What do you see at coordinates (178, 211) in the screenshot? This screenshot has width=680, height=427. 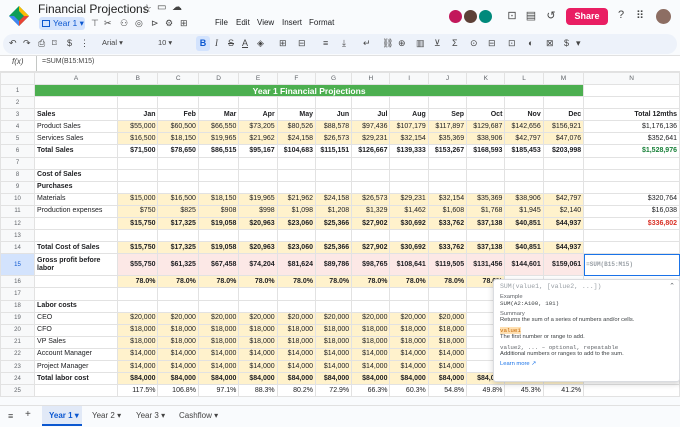 I see `cell: $825` at bounding box center [178, 211].